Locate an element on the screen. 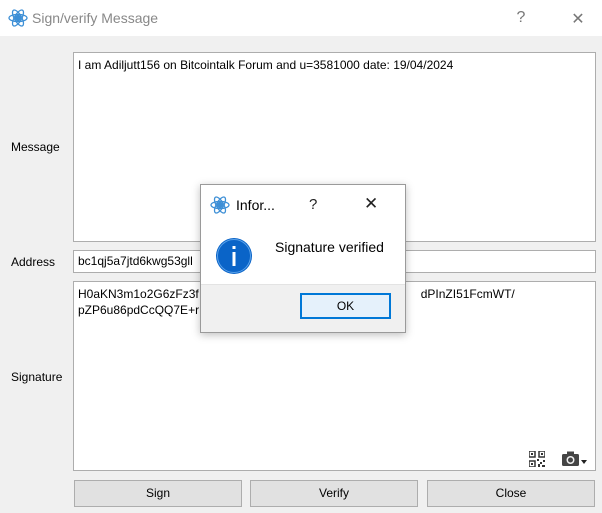 The height and width of the screenshot is (513, 602). address-label: Address is located at coordinates (33, 262).